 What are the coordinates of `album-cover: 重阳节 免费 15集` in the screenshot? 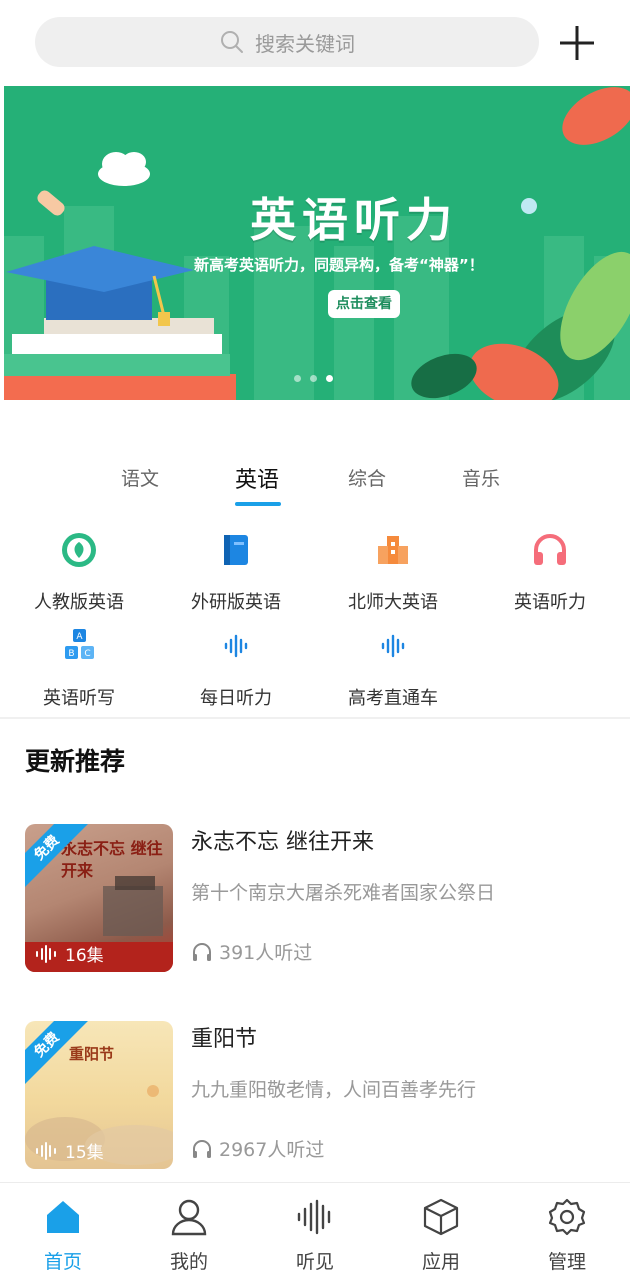 It's located at (99, 1095).